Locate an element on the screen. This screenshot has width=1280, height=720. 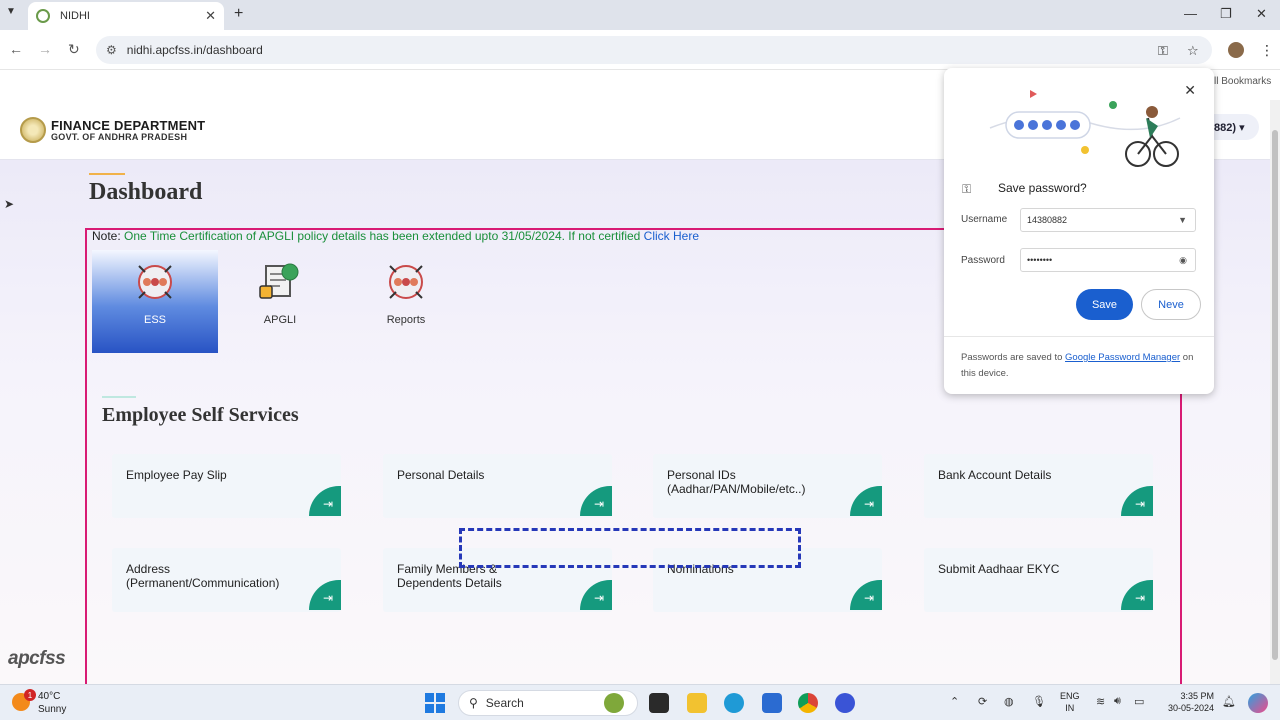
volume-icon: 🔊︎ is located at coordinates (1117, 701).